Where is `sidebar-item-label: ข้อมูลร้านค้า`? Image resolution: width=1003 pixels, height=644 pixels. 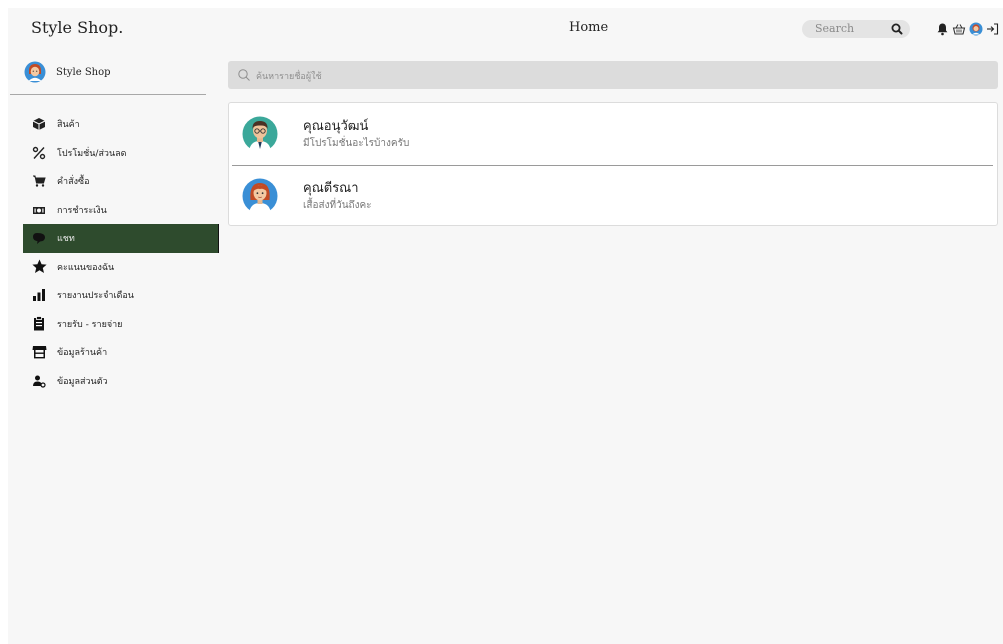
sidebar-item-label: ข้อมูลร้านค้า is located at coordinates (82, 353).